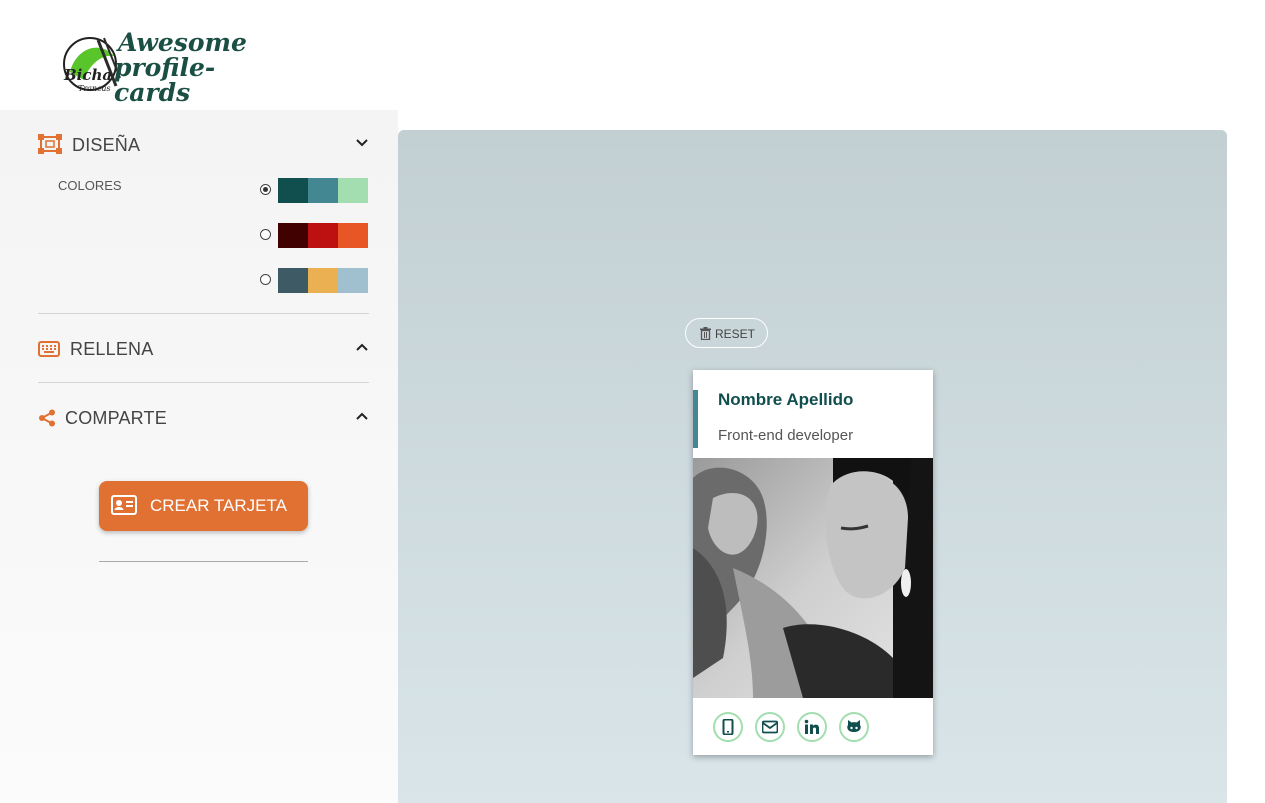  Describe the element at coordinates (705, 333) in the screenshot. I see `trash-icon` at that location.